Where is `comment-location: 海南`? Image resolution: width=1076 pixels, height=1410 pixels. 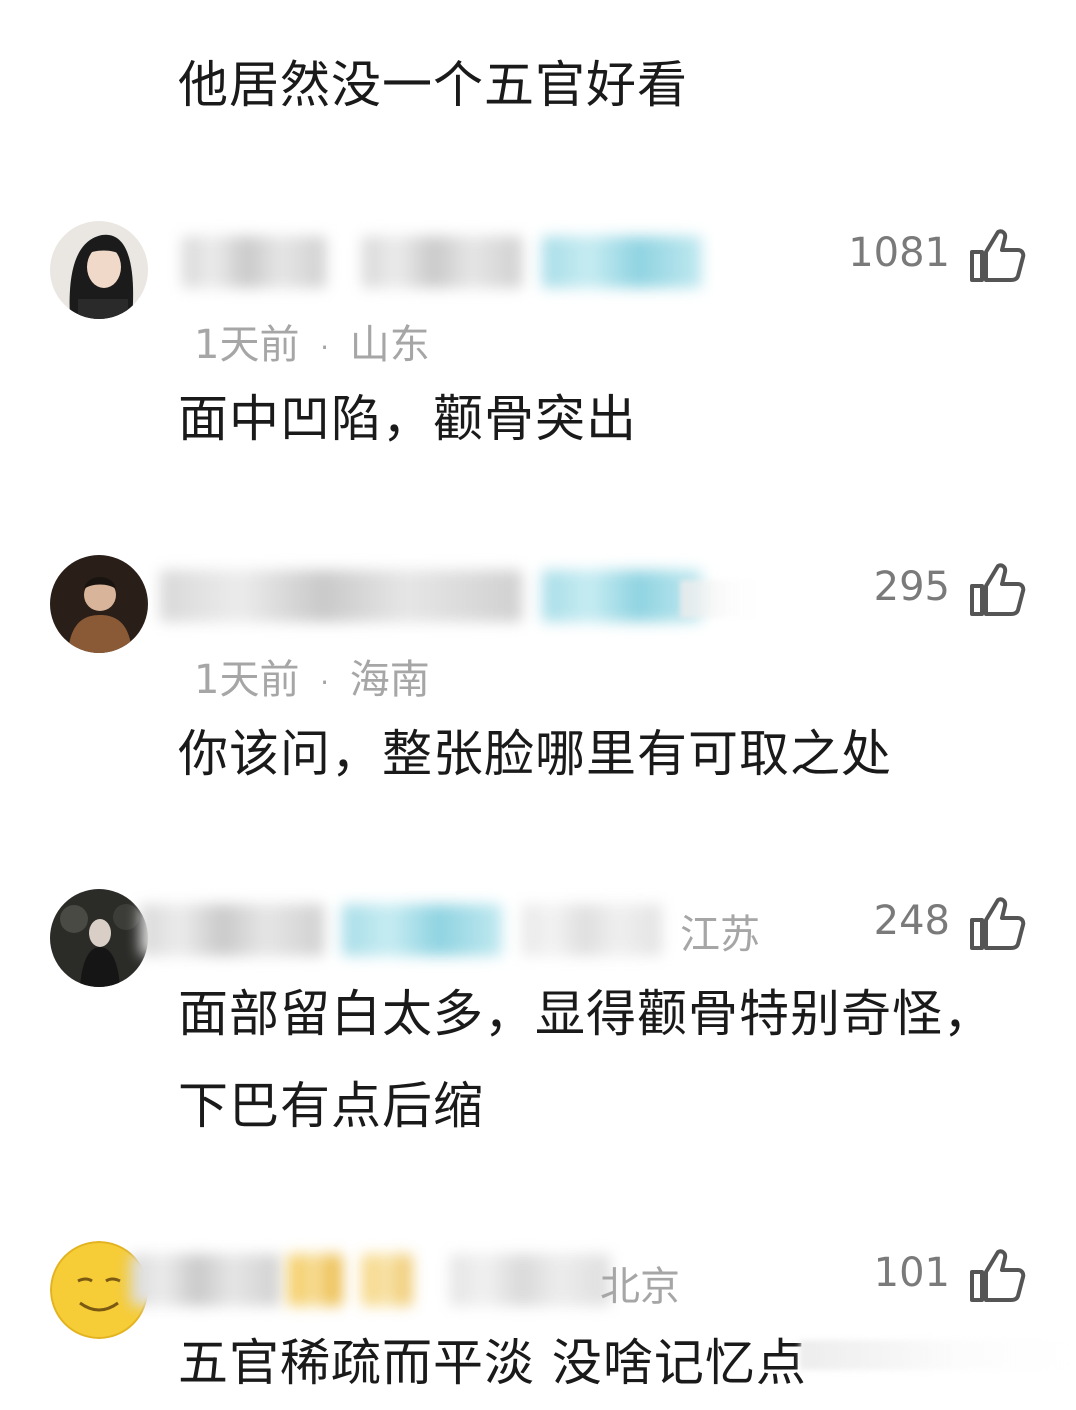
comment-location: 海南 is located at coordinates (389, 680).